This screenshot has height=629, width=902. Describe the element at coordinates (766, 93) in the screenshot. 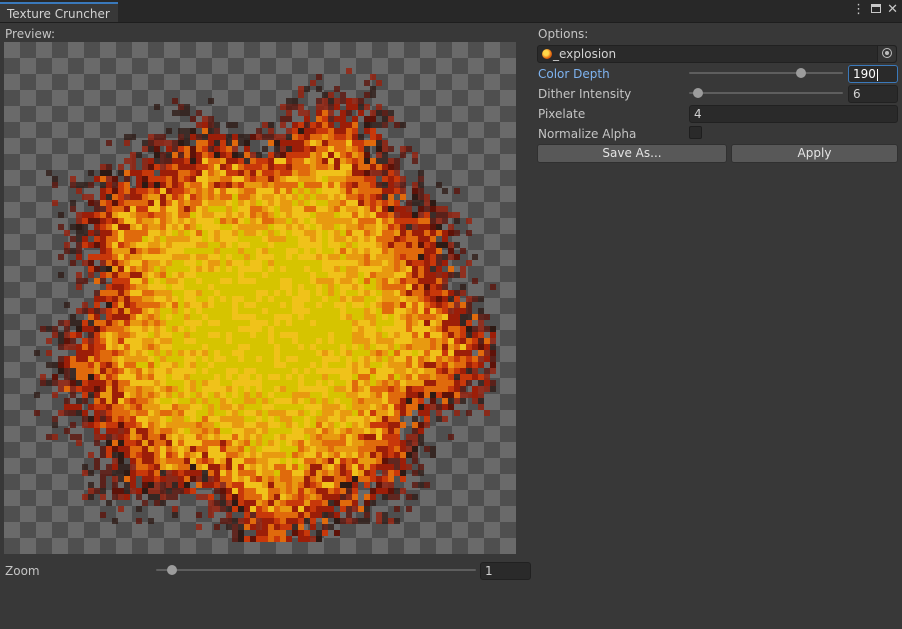

I see `dither-intensity-slider-track` at that location.